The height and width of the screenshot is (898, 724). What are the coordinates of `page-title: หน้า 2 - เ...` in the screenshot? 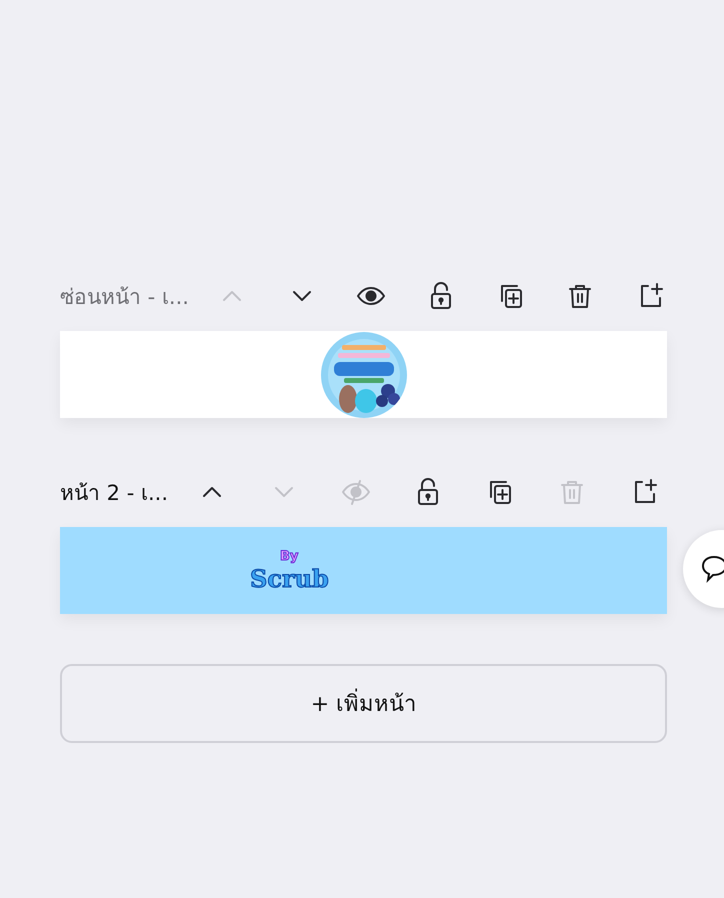 It's located at (114, 493).